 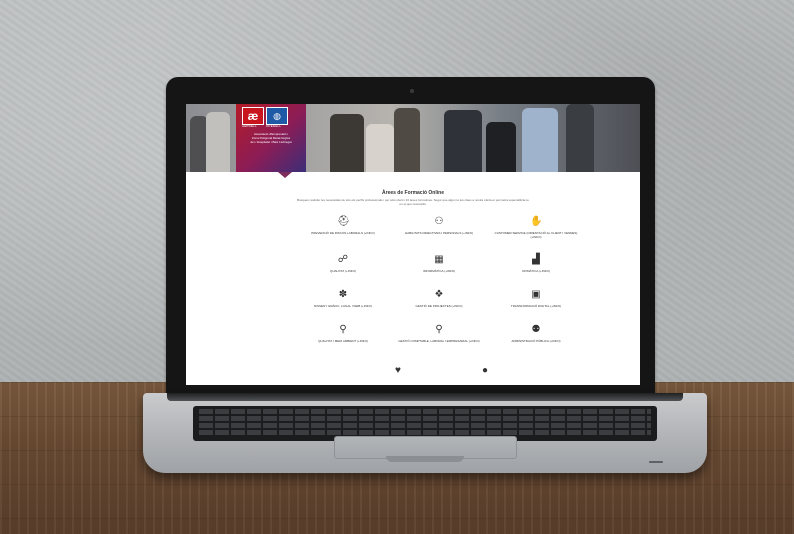 What do you see at coordinates (343, 259) in the screenshot?
I see `handshake-icon: ☍` at bounding box center [343, 259].